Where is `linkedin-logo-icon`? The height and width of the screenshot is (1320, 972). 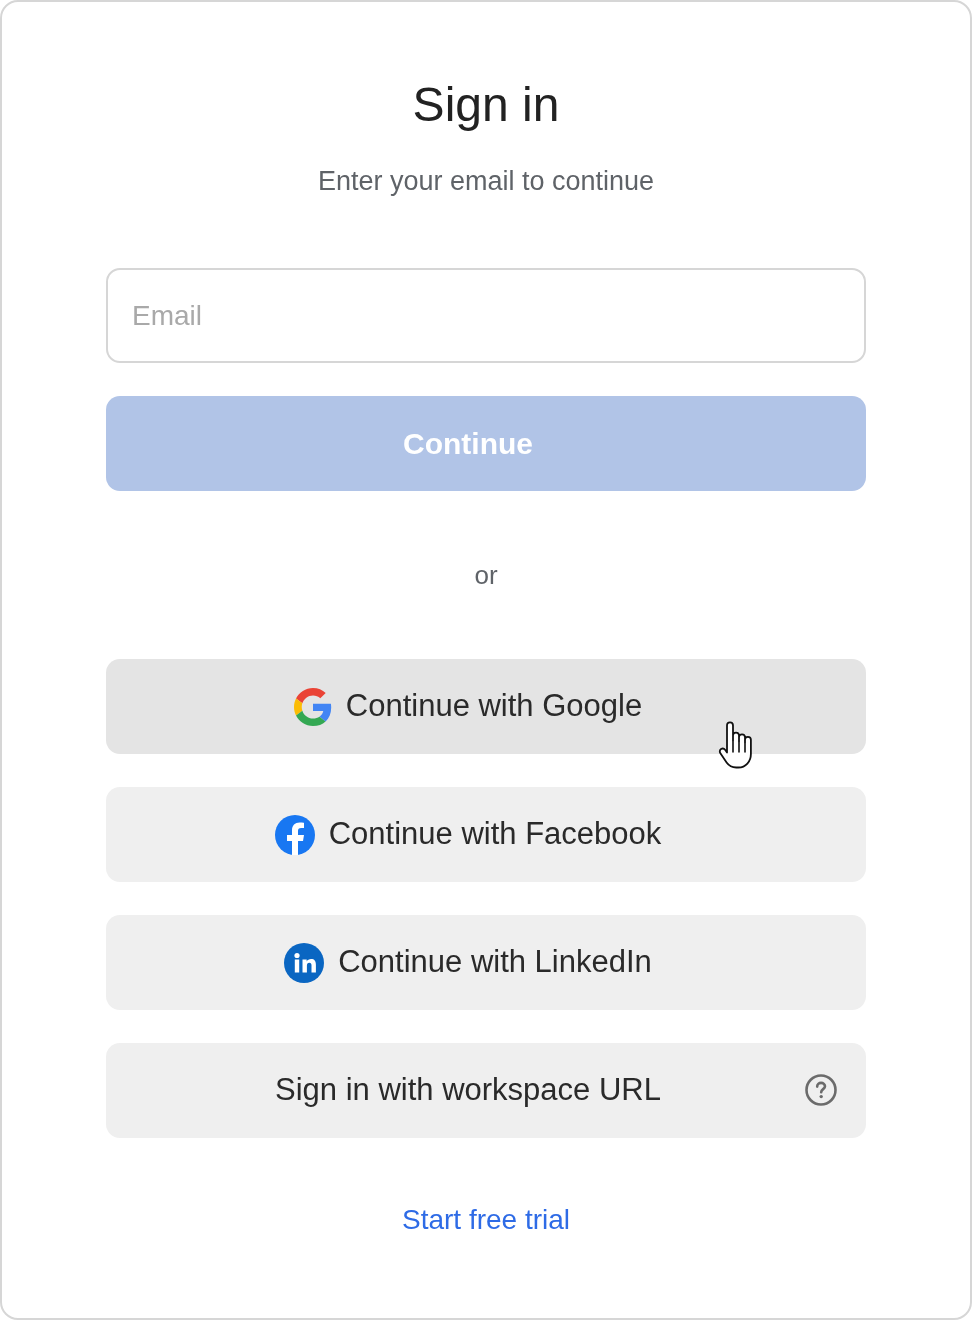 linkedin-logo-icon is located at coordinates (304, 962).